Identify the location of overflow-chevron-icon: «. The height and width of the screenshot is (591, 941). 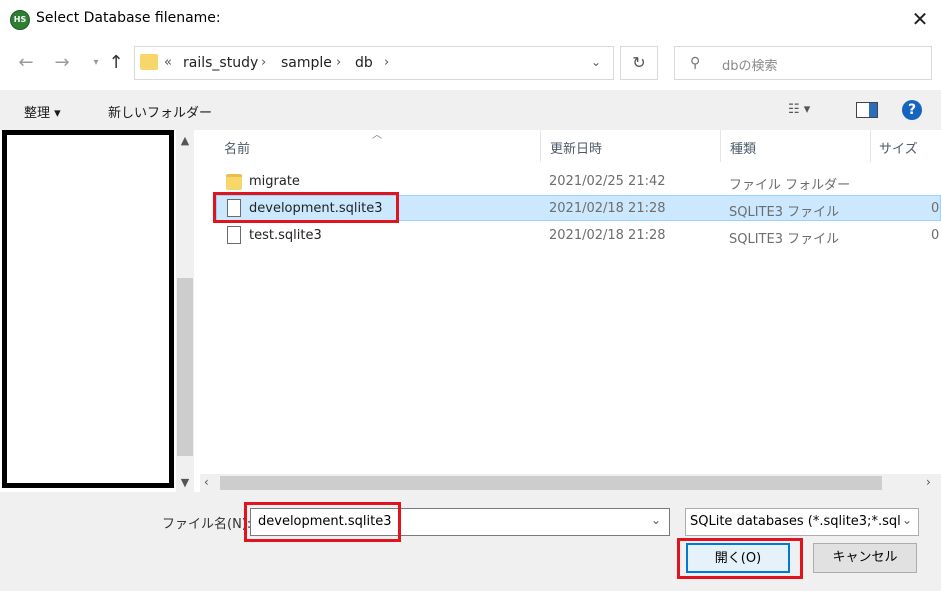
(168, 62).